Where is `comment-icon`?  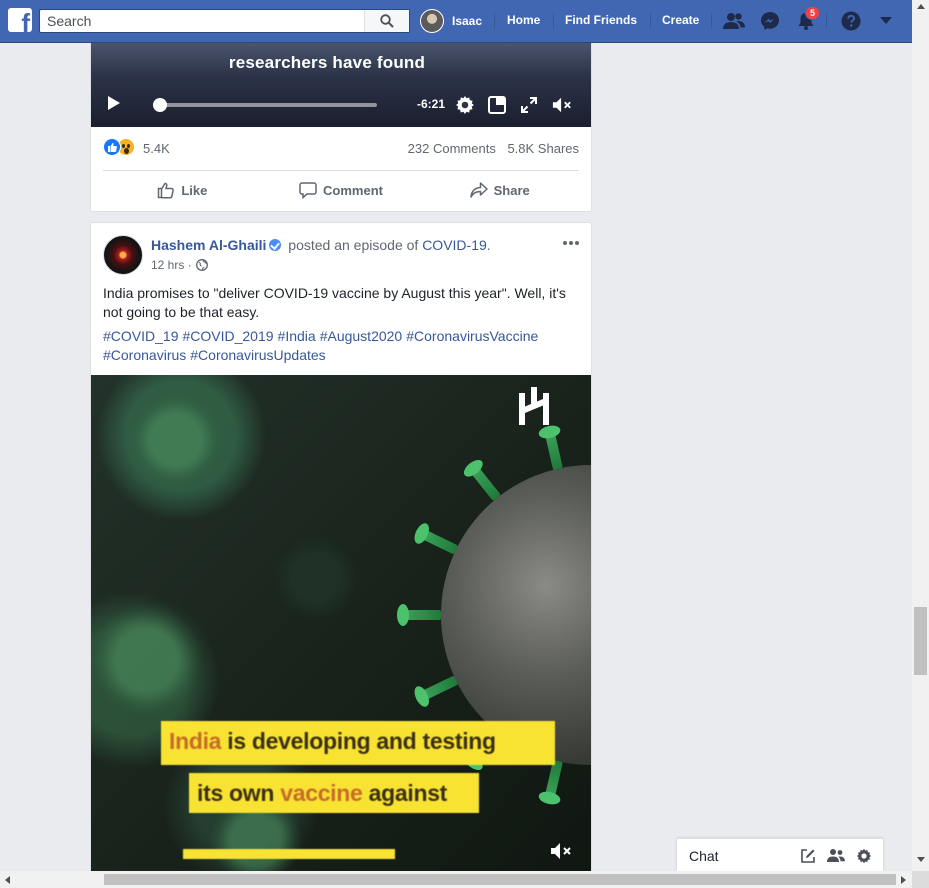
comment-icon is located at coordinates (308, 190).